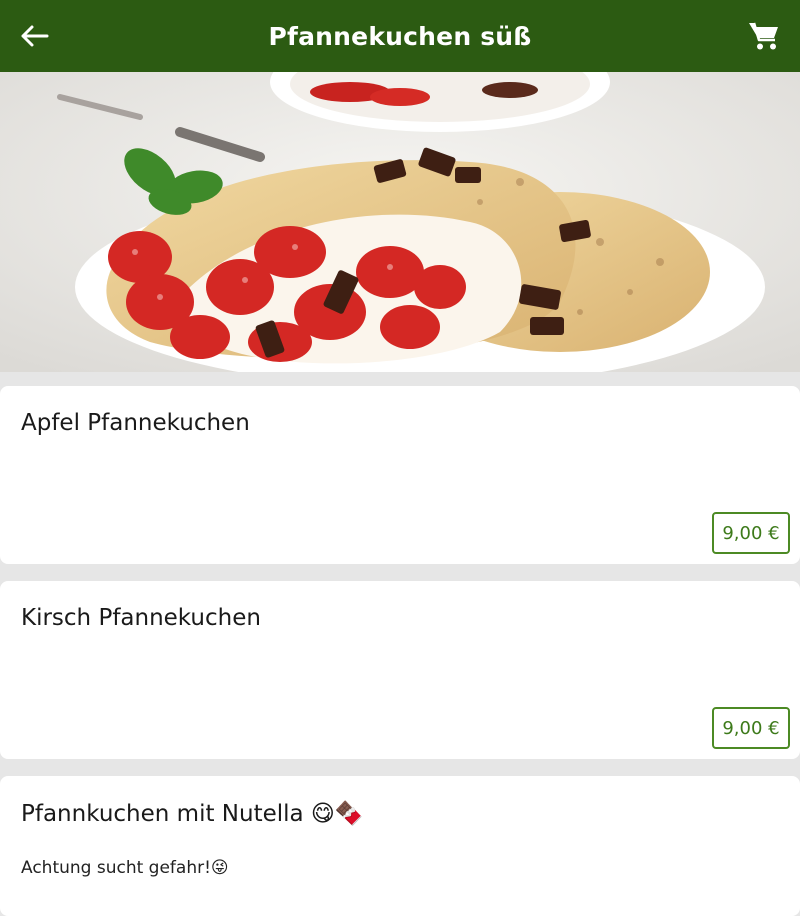 The image size is (800, 916). I want to click on back-button, so click(34, 36).